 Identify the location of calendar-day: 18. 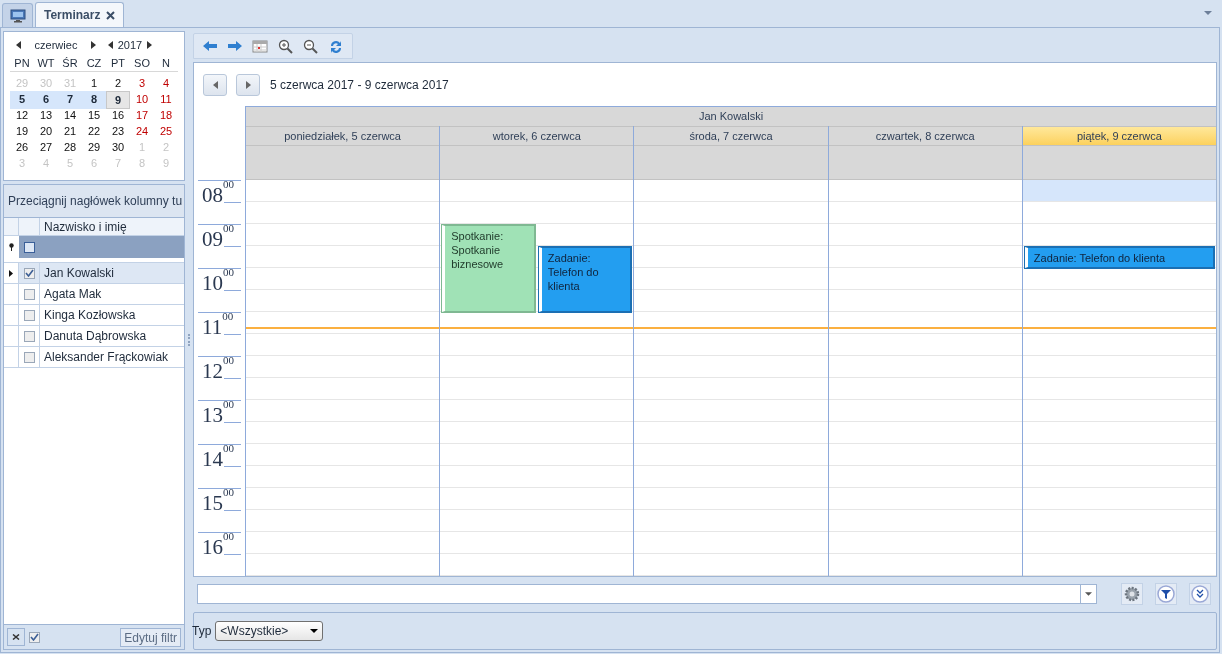
(166, 115).